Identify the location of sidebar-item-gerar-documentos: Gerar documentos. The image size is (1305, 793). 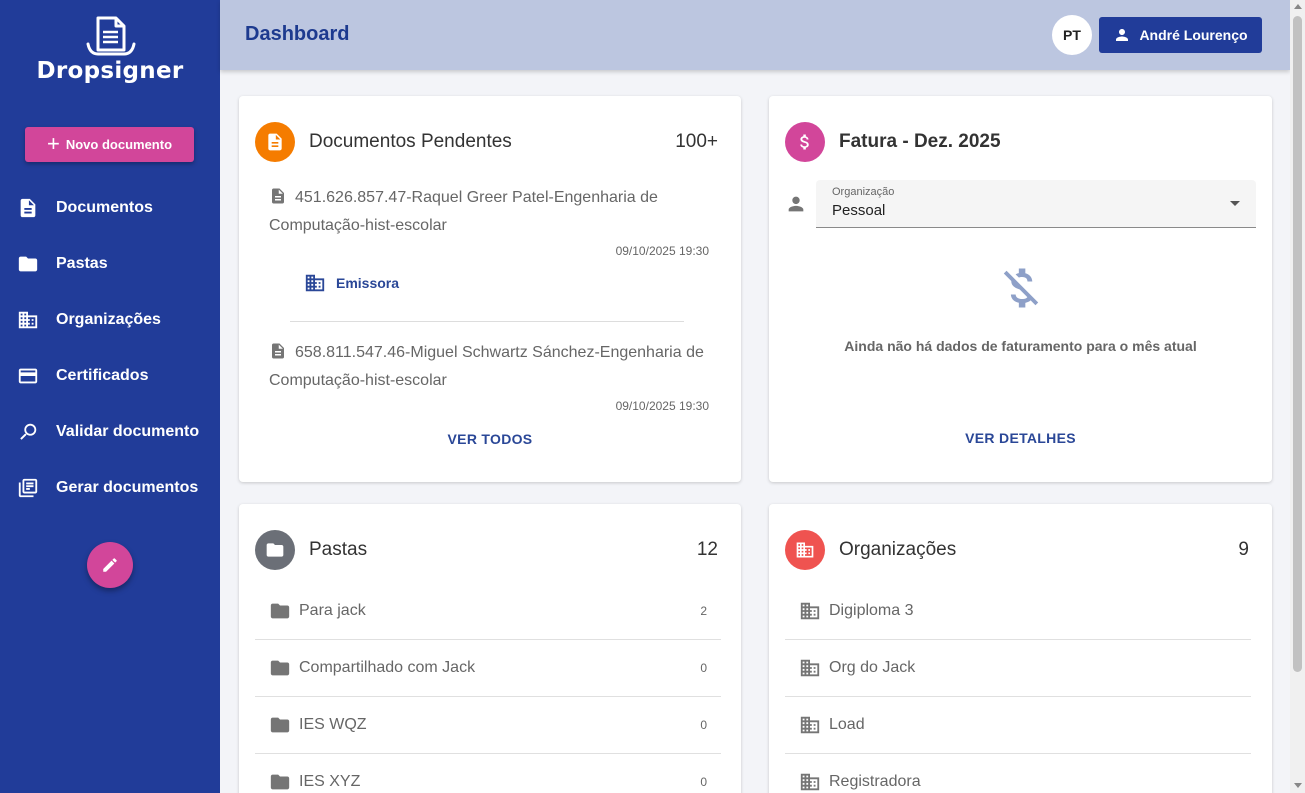
(110, 488).